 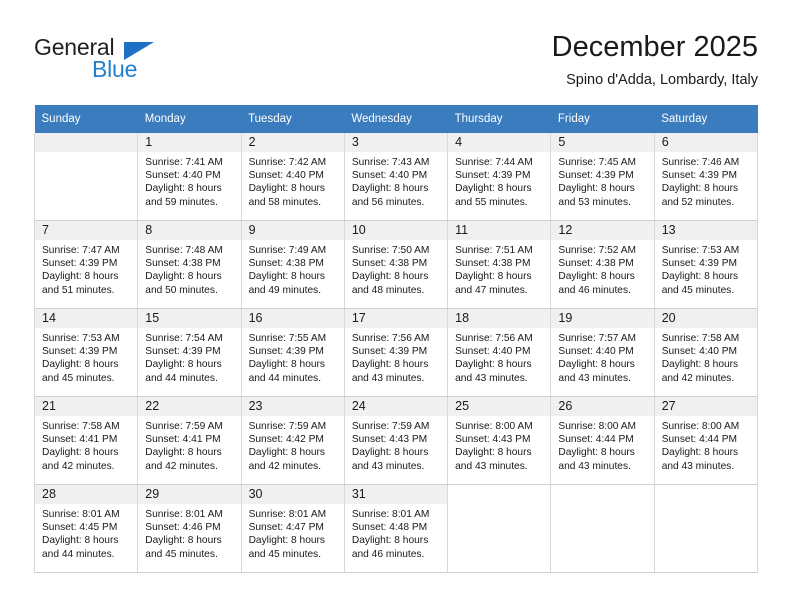 I want to click on daylight-line-2: and 47 minutes., so click(x=491, y=290).